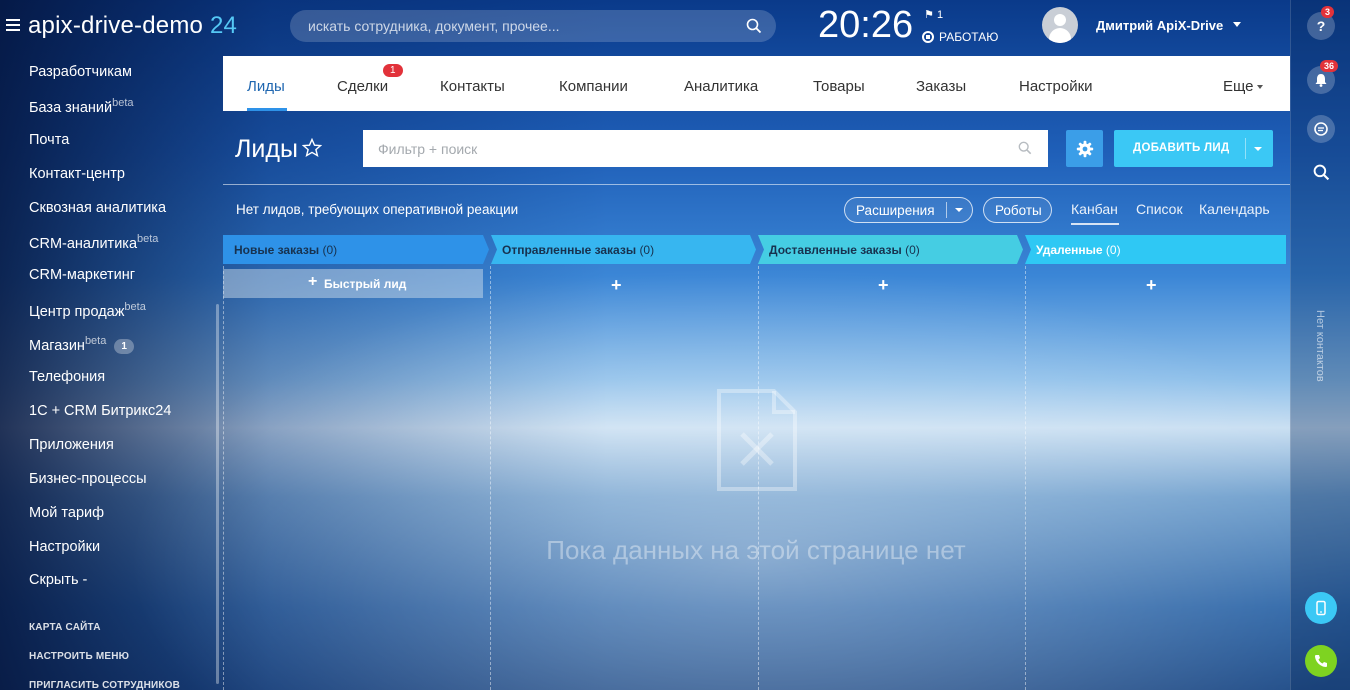 This screenshot has height=690, width=1350. I want to click on tab-products: Товары, so click(839, 86).